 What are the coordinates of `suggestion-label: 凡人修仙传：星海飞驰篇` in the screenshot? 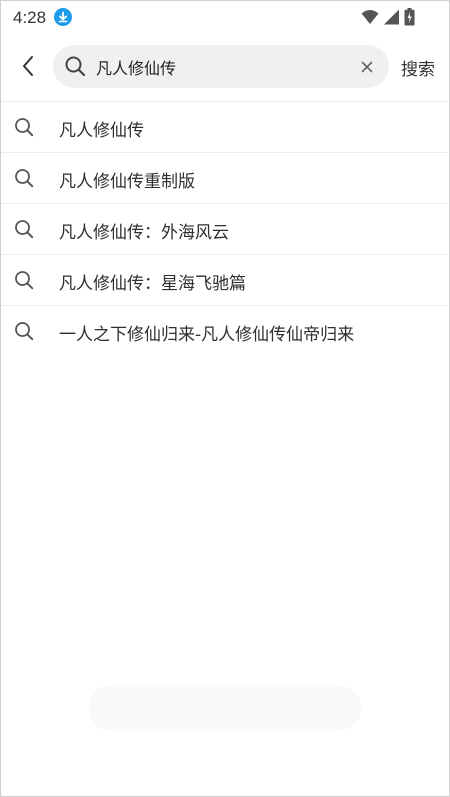 It's located at (152, 284).